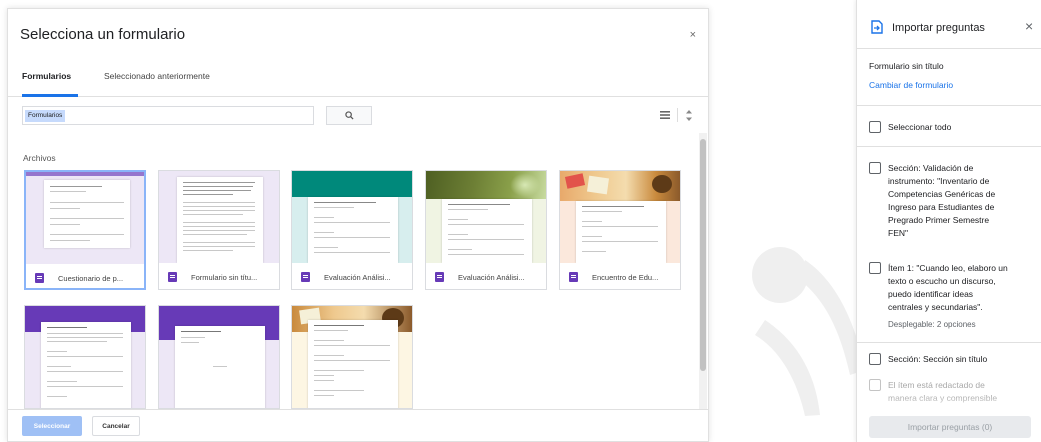 This screenshot has height=442, width=1041. I want to click on panel-header: Importar preguntas ×, so click(949, 27).